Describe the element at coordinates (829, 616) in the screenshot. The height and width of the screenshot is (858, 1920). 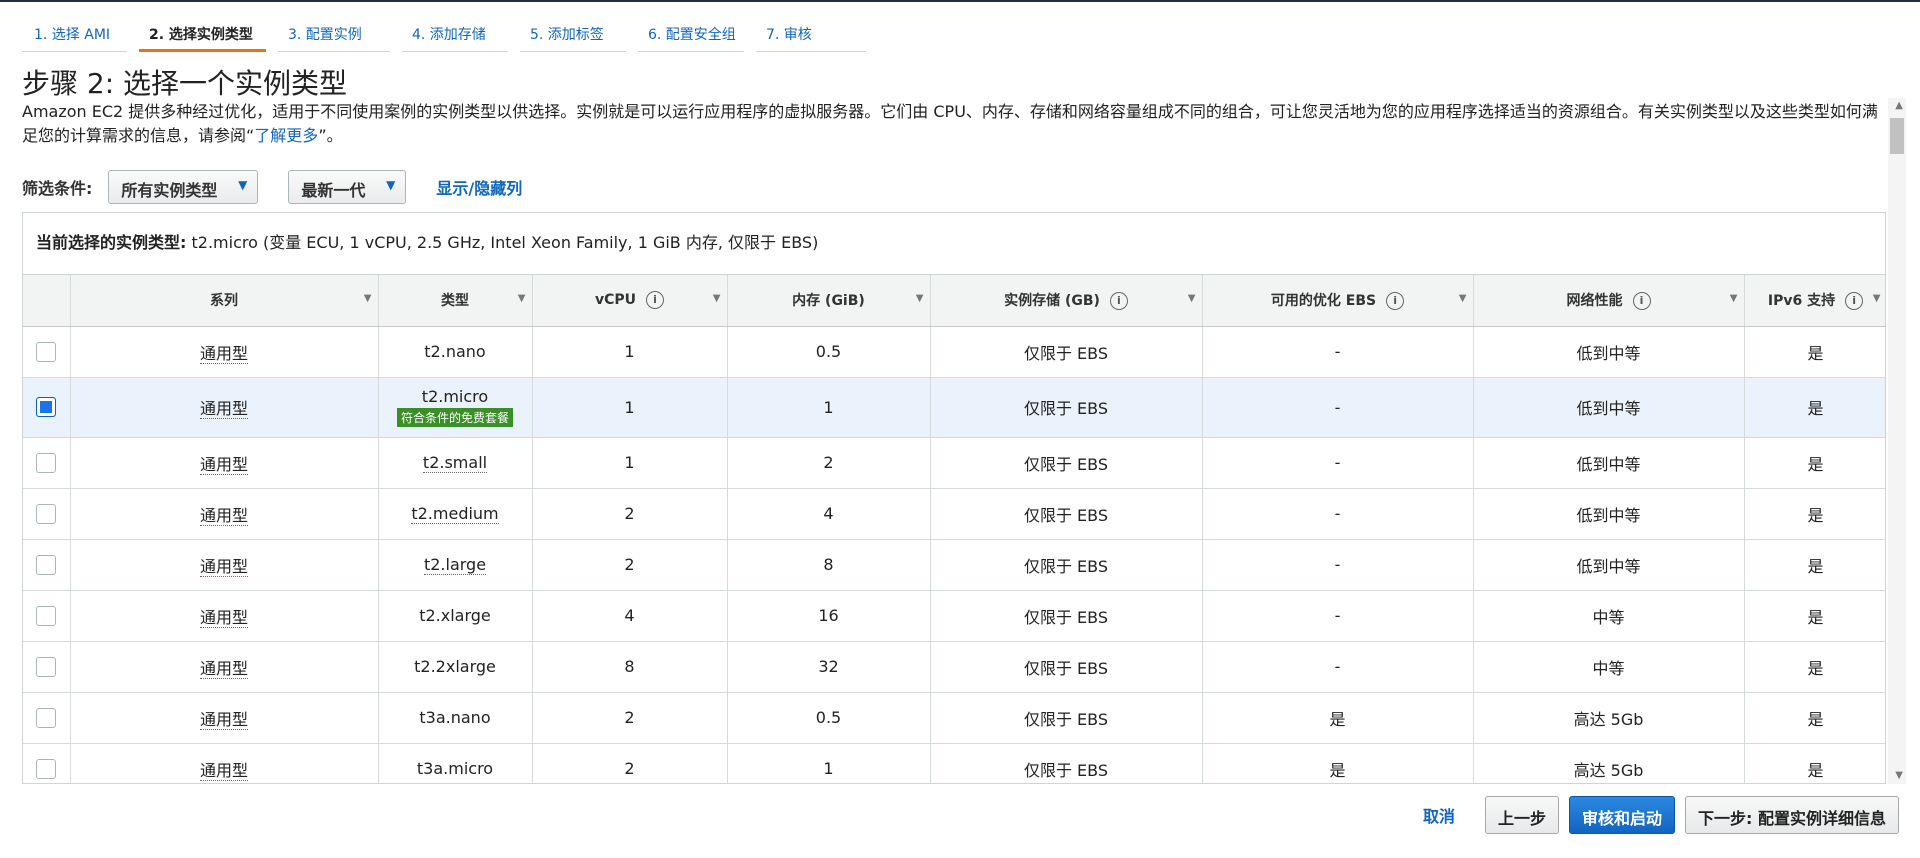
I see `memory-cell: 16` at that location.